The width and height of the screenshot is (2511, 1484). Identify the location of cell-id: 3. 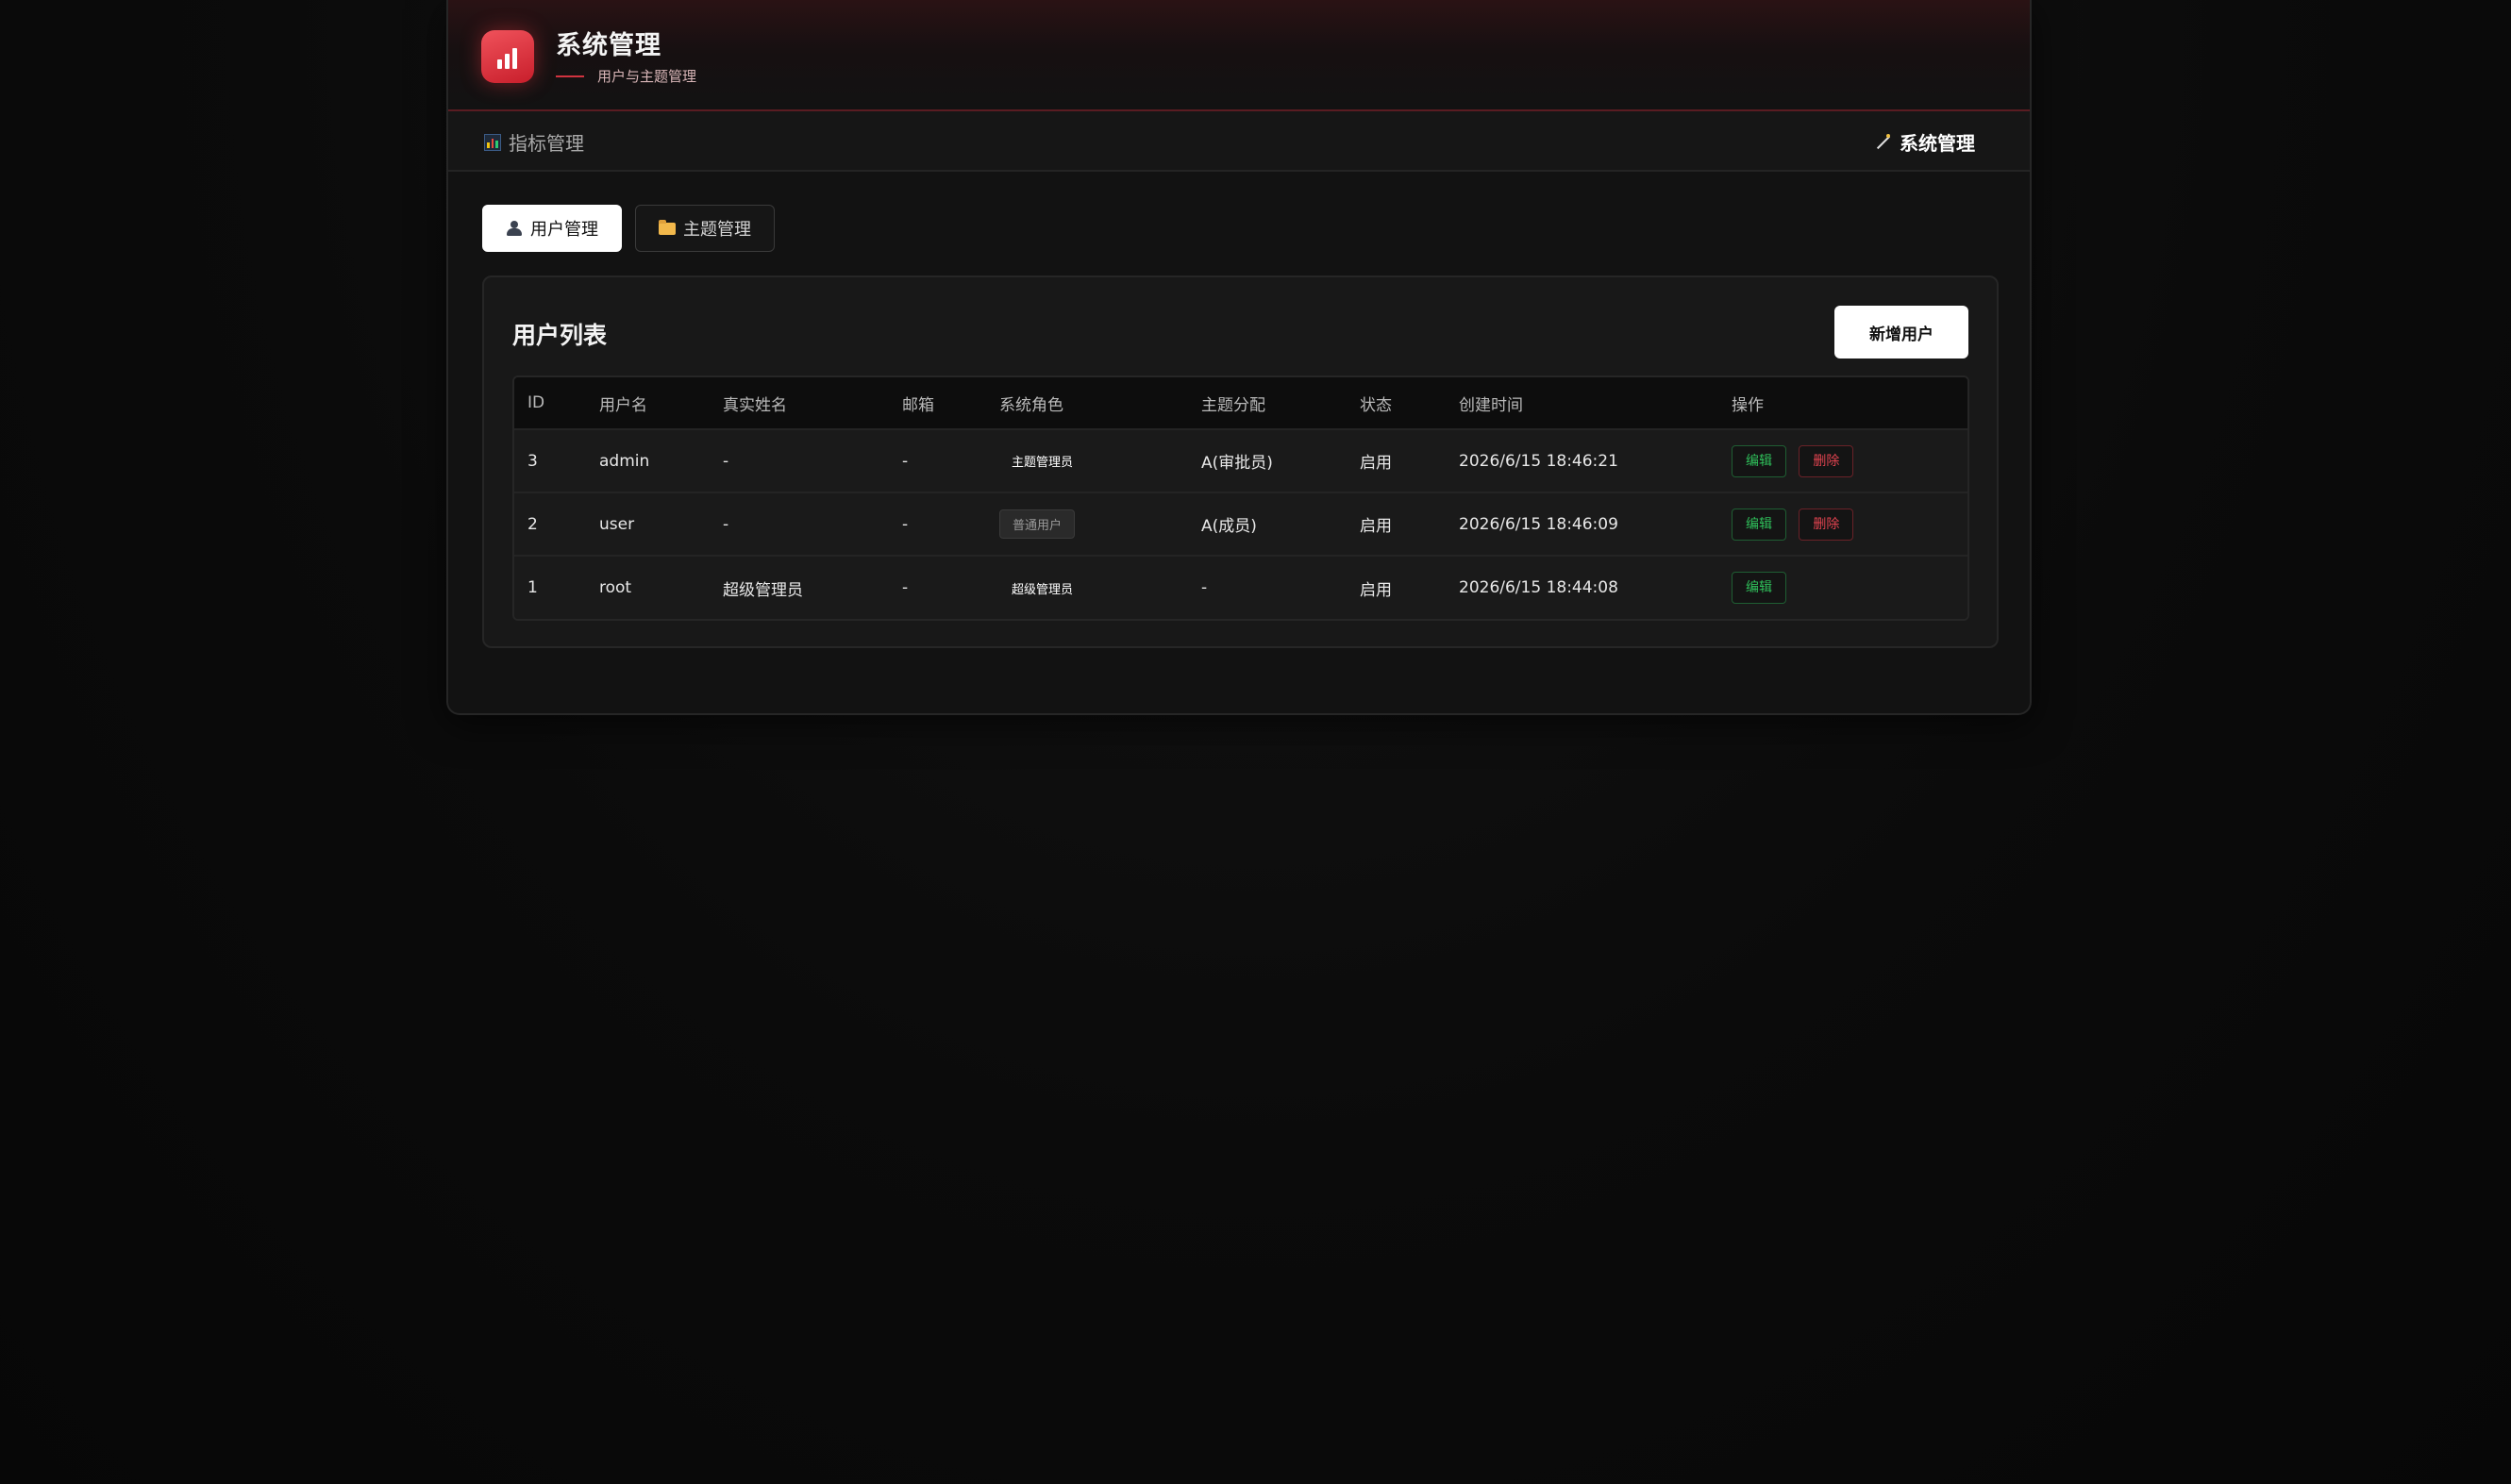
(532, 461).